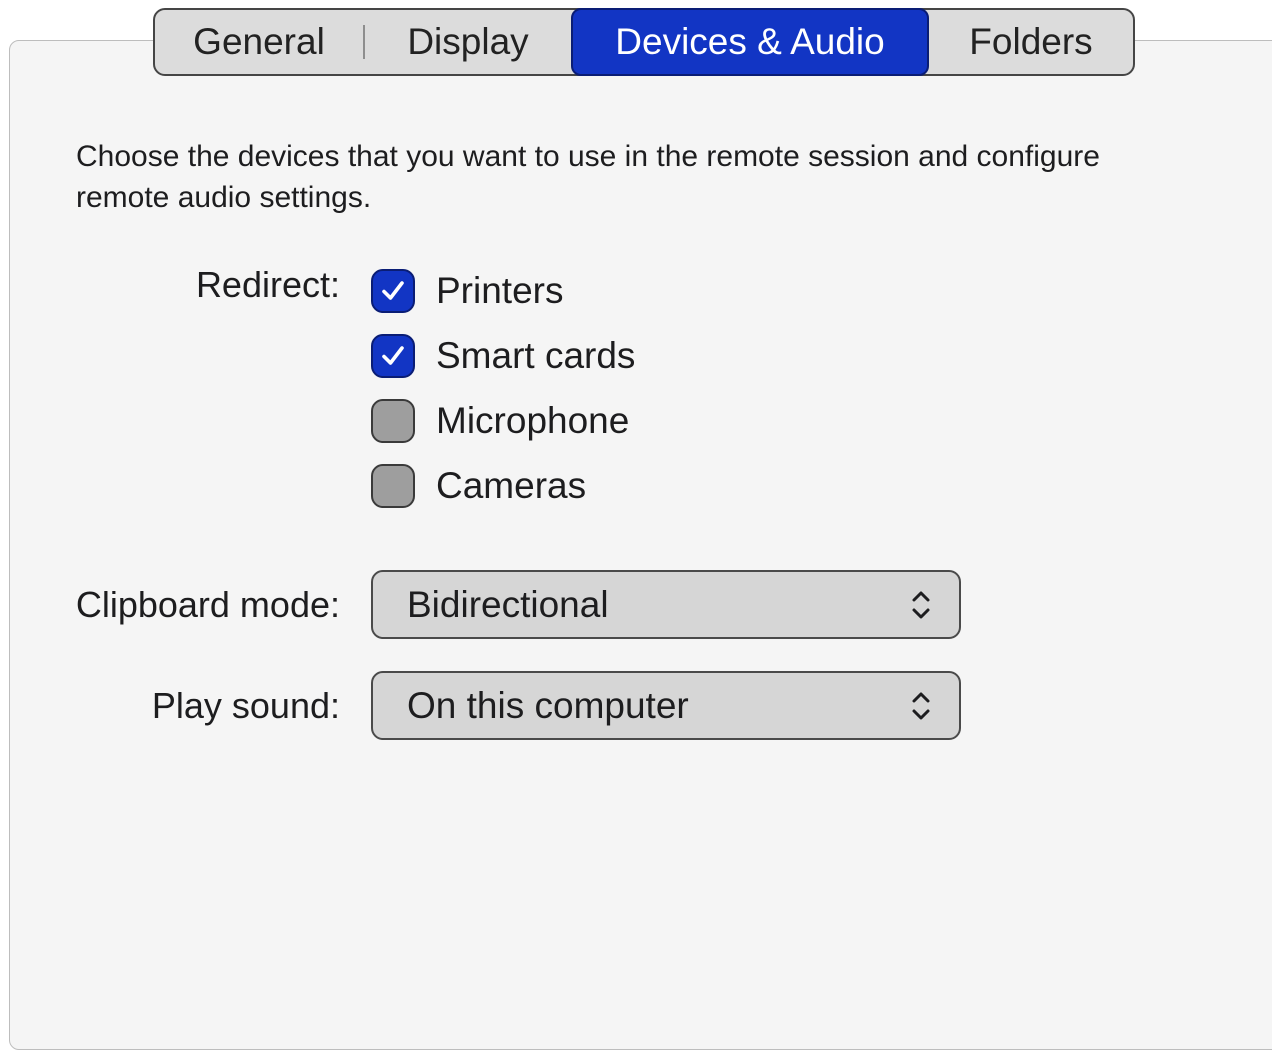 This screenshot has height=1050, width=1272. Describe the element at coordinates (393, 486) in the screenshot. I see `cameras-checkbox` at that location.